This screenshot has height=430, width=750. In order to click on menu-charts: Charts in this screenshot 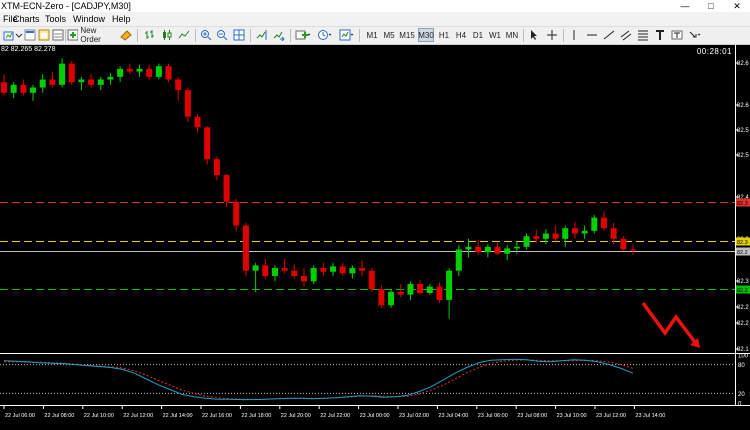, I will do `click(26, 19)`.